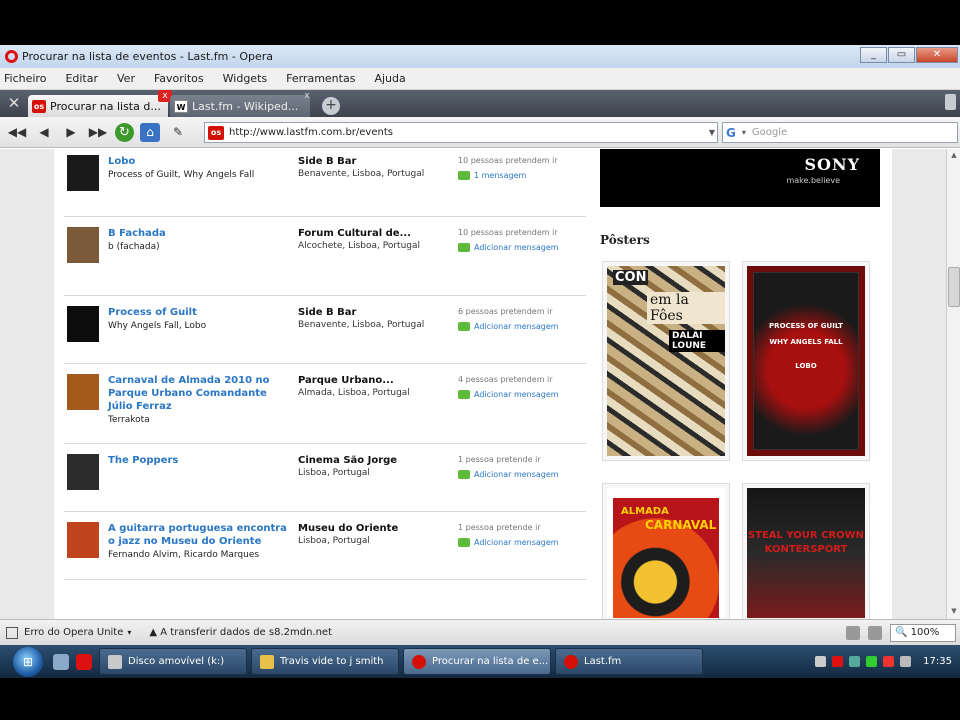  What do you see at coordinates (373, 535) in the screenshot?
I see `event-venue-link: Museu do Oriente Lisboa, Portugal` at bounding box center [373, 535].